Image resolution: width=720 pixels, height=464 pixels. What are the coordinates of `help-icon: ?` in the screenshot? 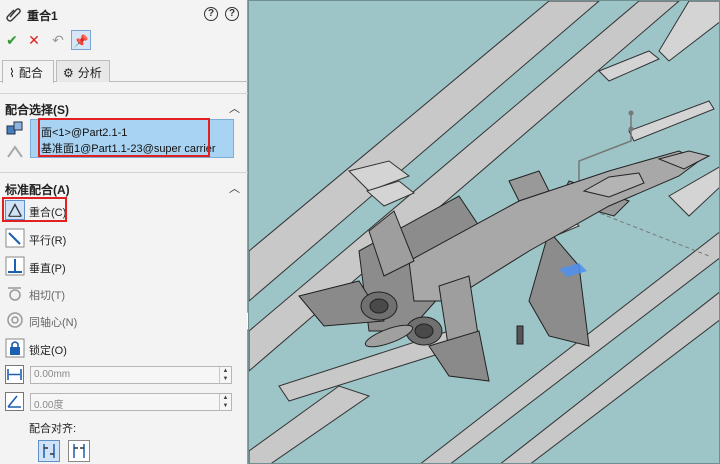 It's located at (211, 14).